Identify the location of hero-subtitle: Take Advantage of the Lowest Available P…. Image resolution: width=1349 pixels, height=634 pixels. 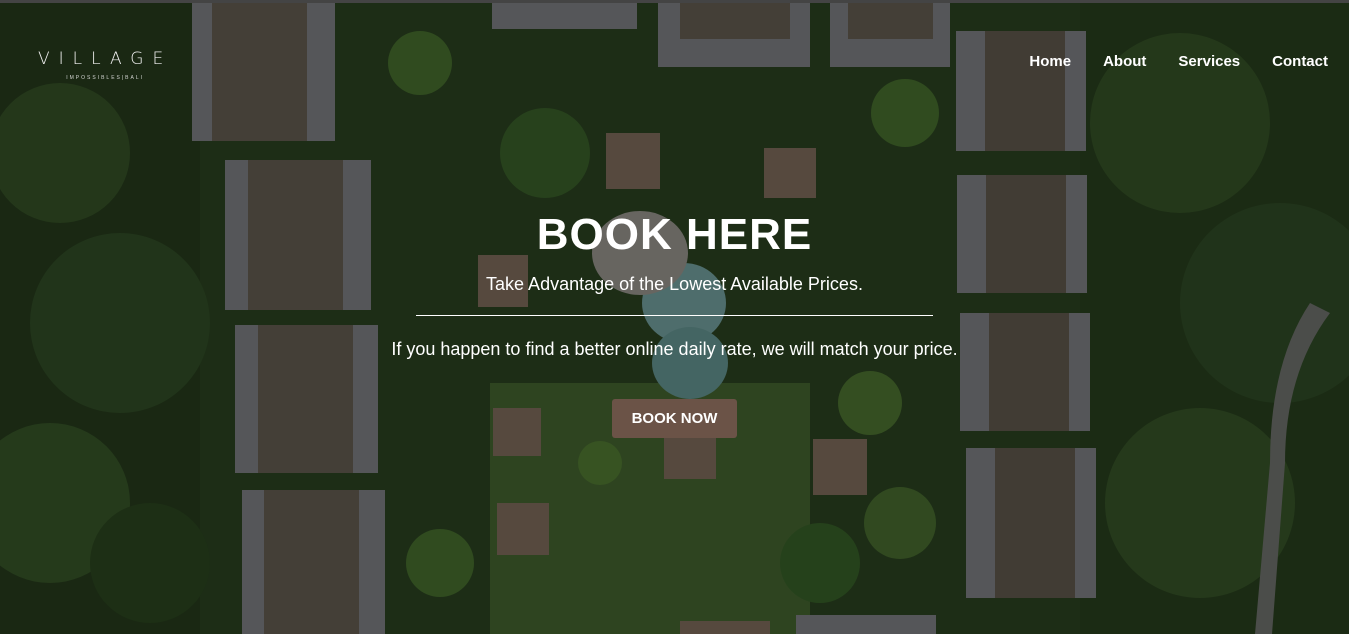
(674, 284).